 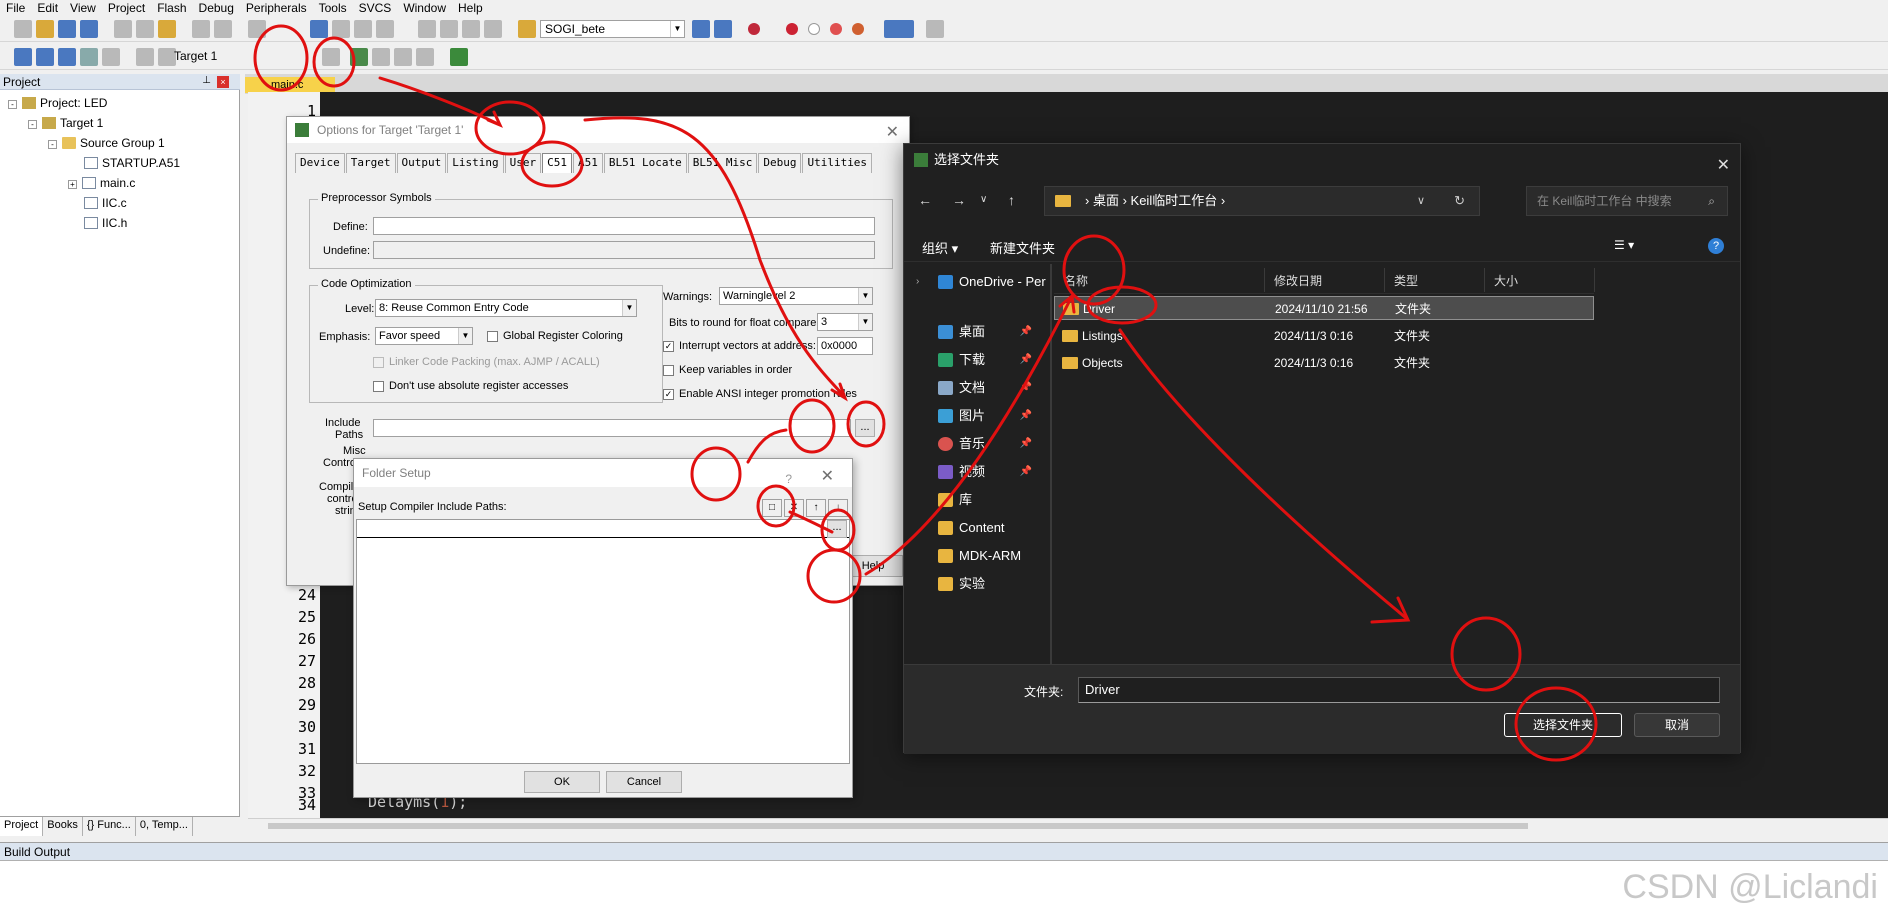 I want to click on breakpoint-icon, so click(x=792, y=29).